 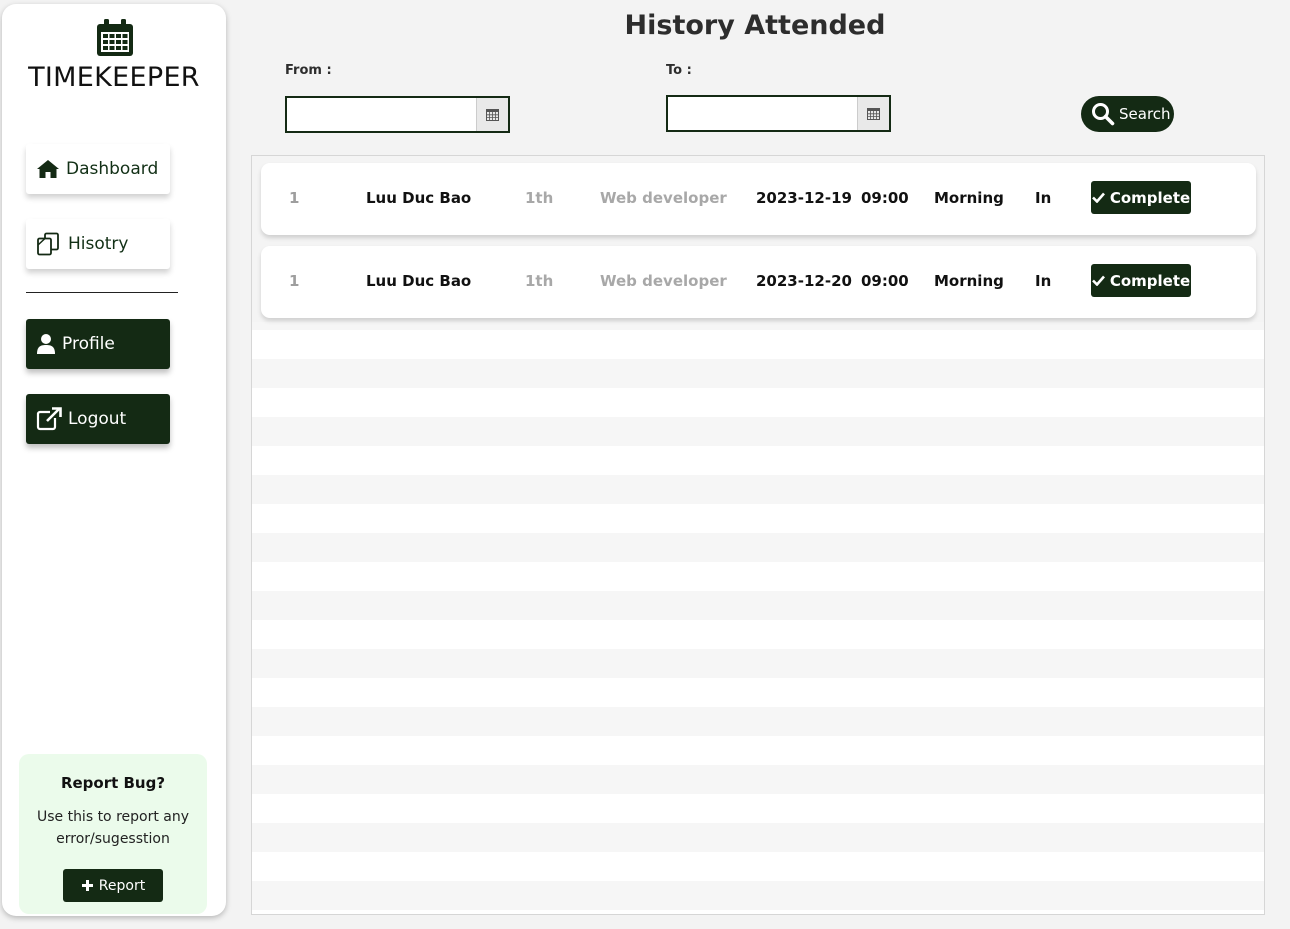 I want to click on page-title: History Attended, so click(x=755, y=25).